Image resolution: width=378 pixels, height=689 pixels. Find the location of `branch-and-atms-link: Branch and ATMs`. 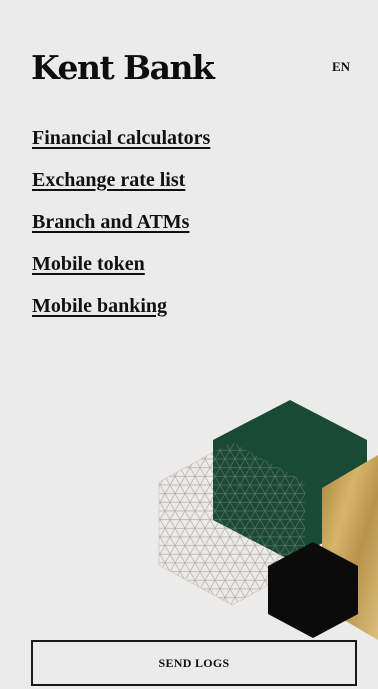

branch-and-atms-link: Branch and ATMs is located at coordinates (110, 222).